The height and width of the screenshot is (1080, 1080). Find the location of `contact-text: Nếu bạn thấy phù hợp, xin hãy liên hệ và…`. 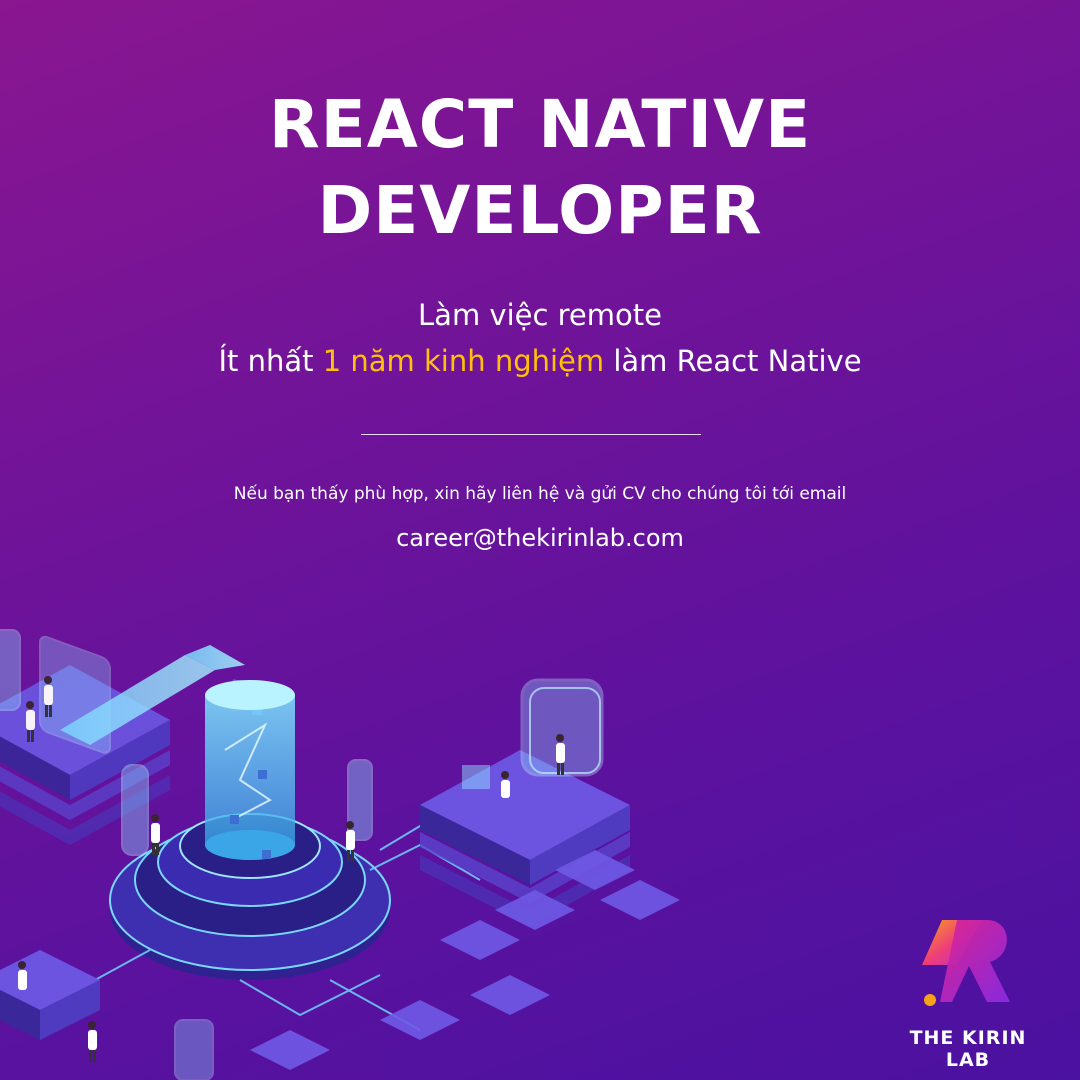

contact-text: Nếu bạn thấy phù hợp, xin hãy liên hệ và… is located at coordinates (540, 494).